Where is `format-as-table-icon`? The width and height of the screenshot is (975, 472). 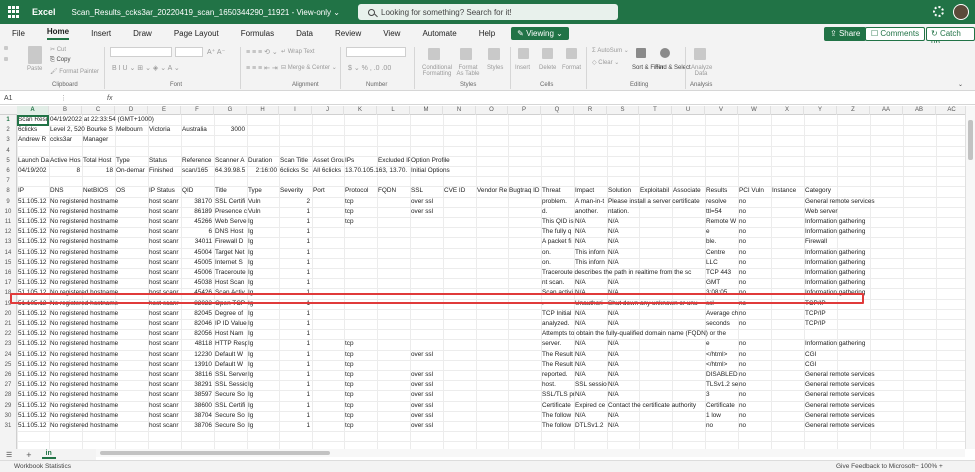
format-as-table-icon is located at coordinates (466, 54).